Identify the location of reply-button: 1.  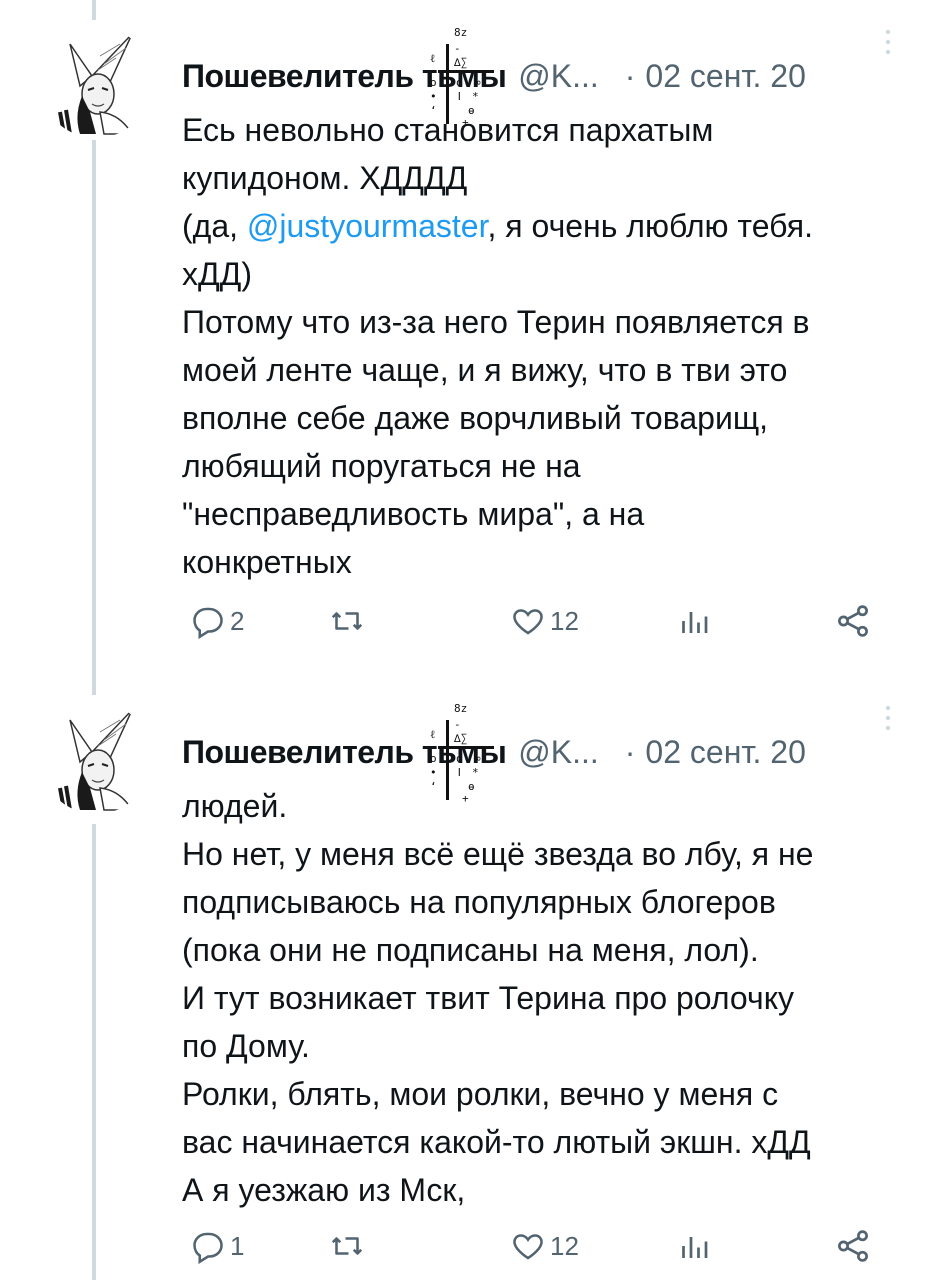
(217, 1246).